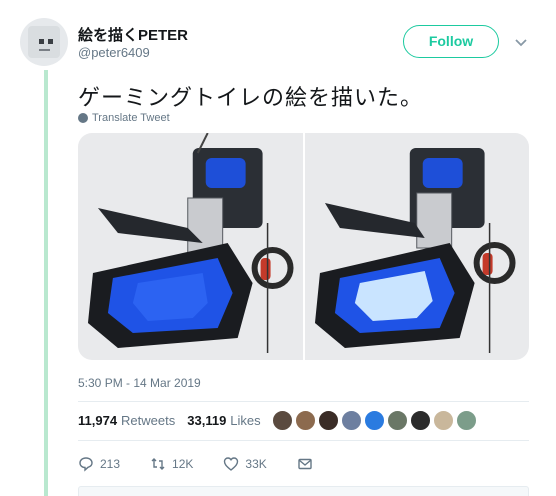 The image size is (556, 496). What do you see at coordinates (131, 118) in the screenshot?
I see `translate-label: Translate Tweet` at bounding box center [131, 118].